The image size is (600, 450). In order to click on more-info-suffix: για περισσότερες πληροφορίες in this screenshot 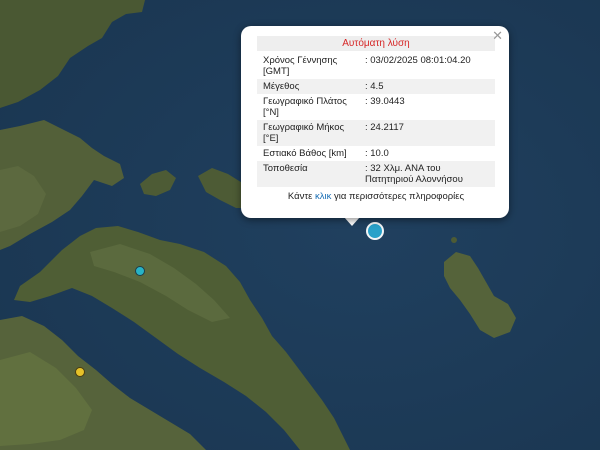, I will do `click(398, 196)`.